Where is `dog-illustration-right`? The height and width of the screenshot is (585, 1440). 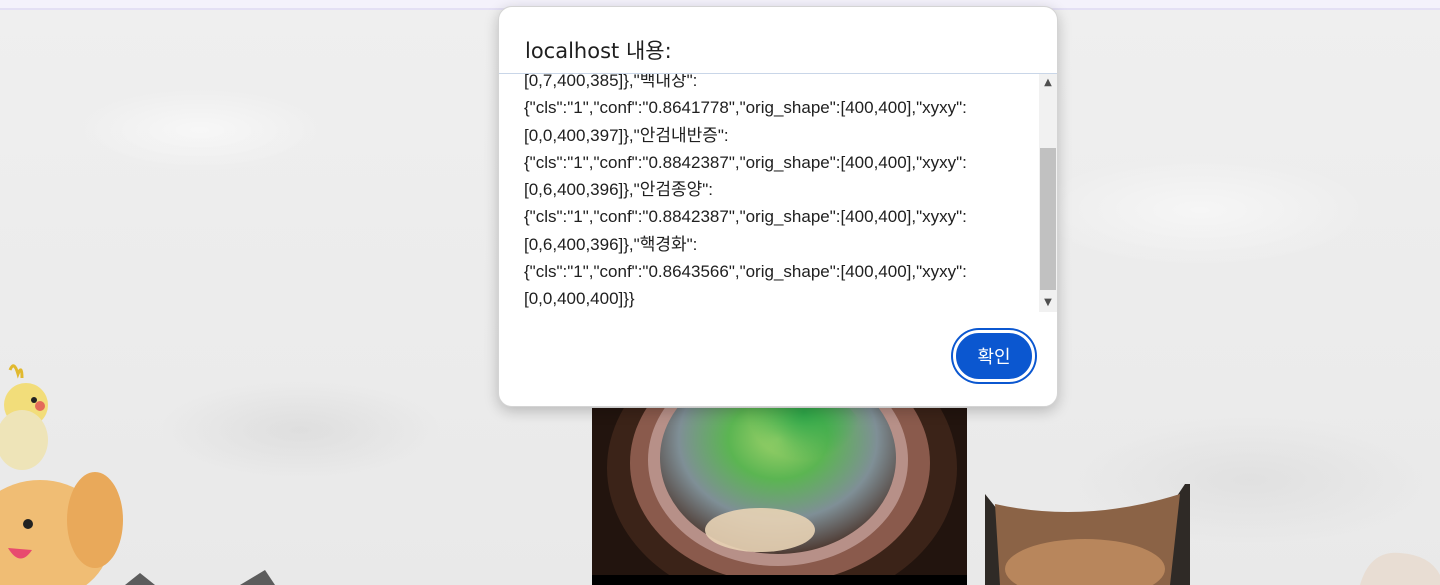 dog-illustration-right is located at coordinates (1087, 534).